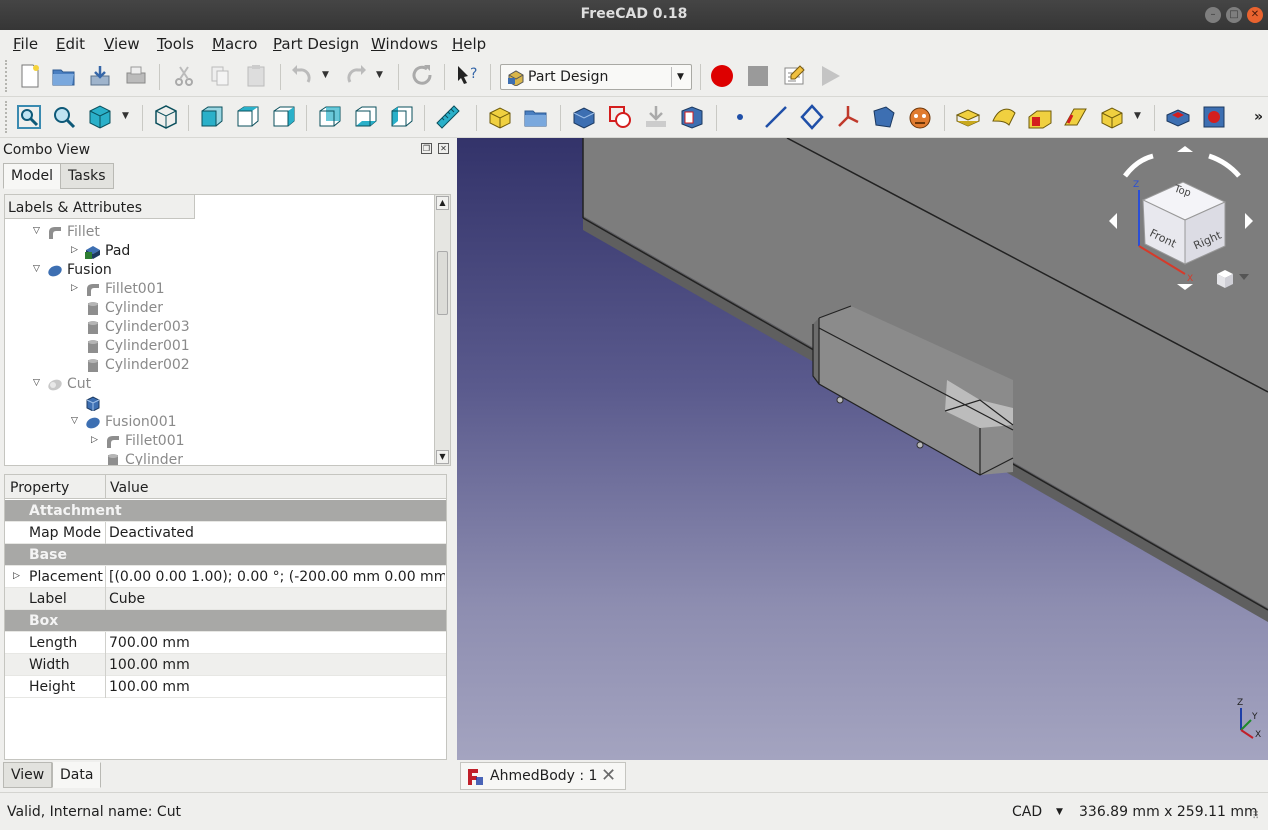 This screenshot has height=830, width=1268. Describe the element at coordinates (402, 117) in the screenshot. I see `view-left-icon` at that location.